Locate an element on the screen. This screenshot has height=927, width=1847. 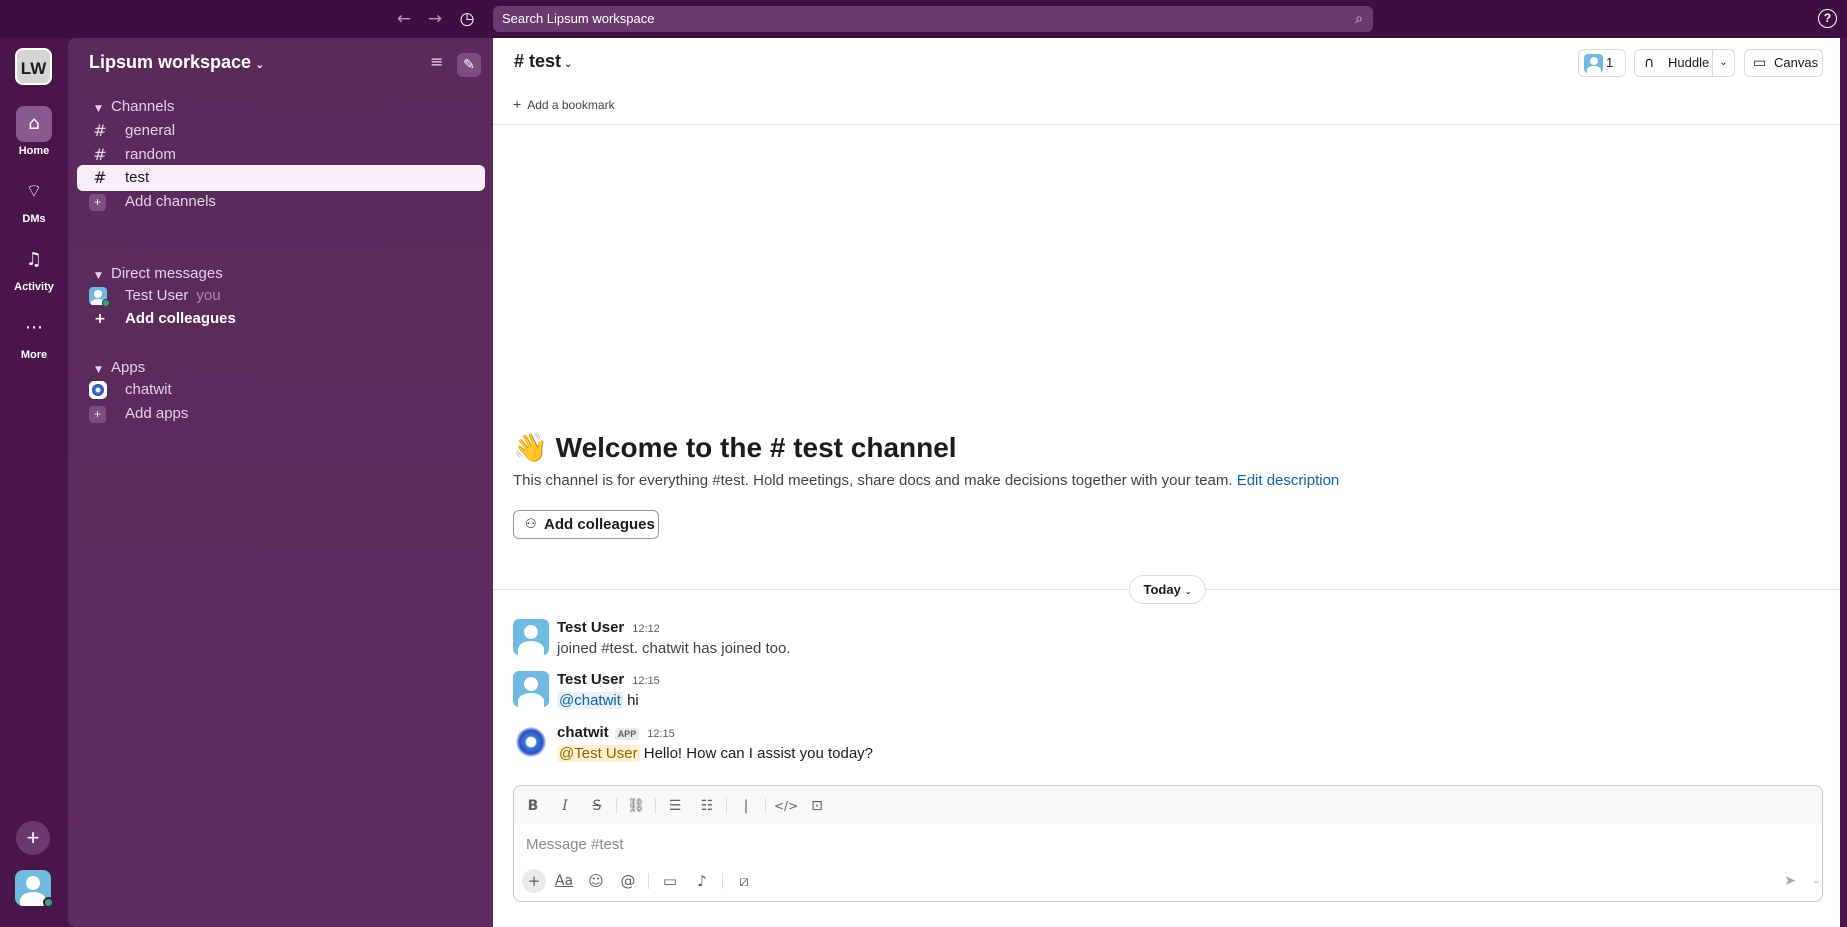
message-input is located at coordinates (1166, 844).